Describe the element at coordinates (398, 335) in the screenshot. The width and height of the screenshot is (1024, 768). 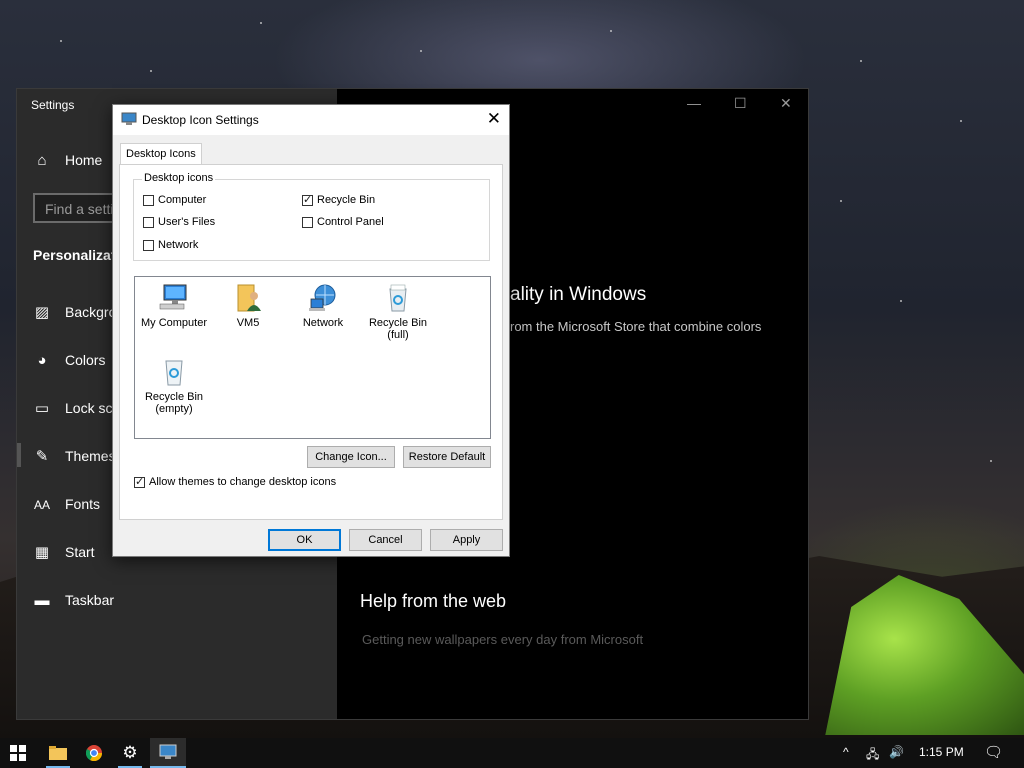
I see `icon-label-line2: (full)` at that location.